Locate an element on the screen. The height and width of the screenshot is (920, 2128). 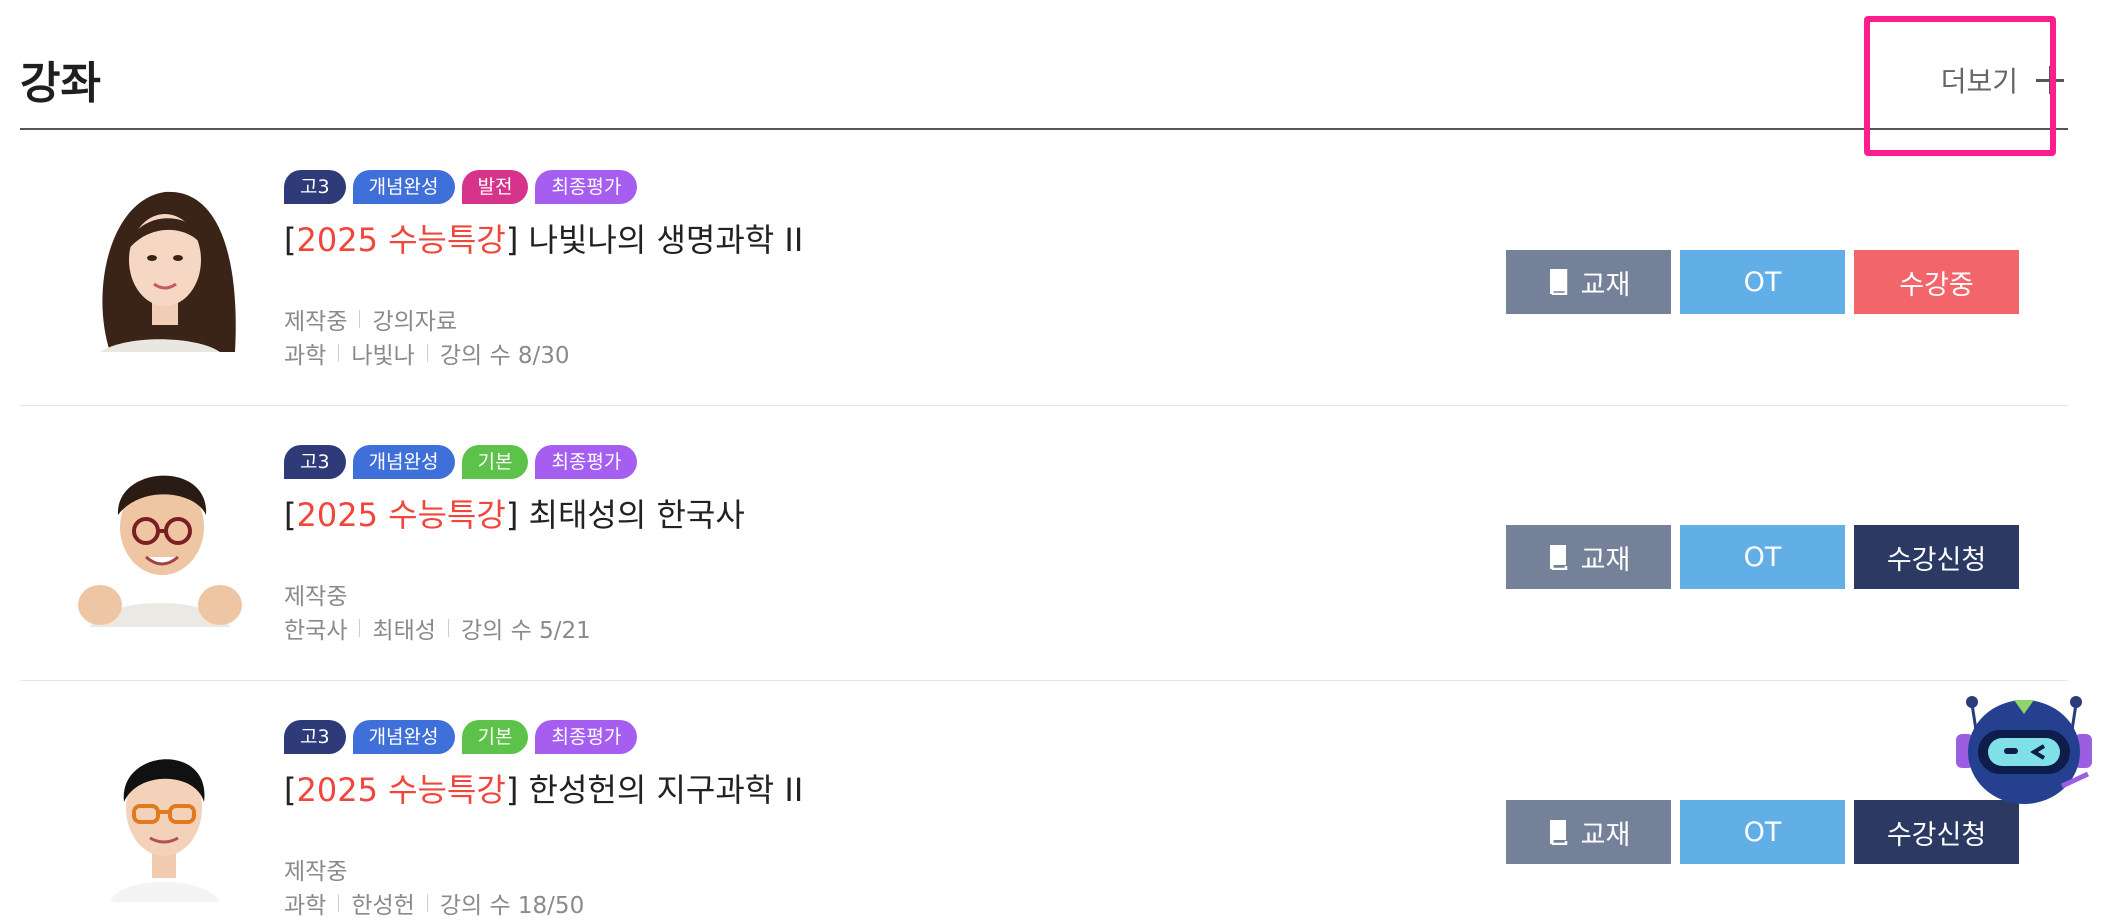
course-info-row: 한국사 최태성 강의 수 5/21 is located at coordinates (437, 628).